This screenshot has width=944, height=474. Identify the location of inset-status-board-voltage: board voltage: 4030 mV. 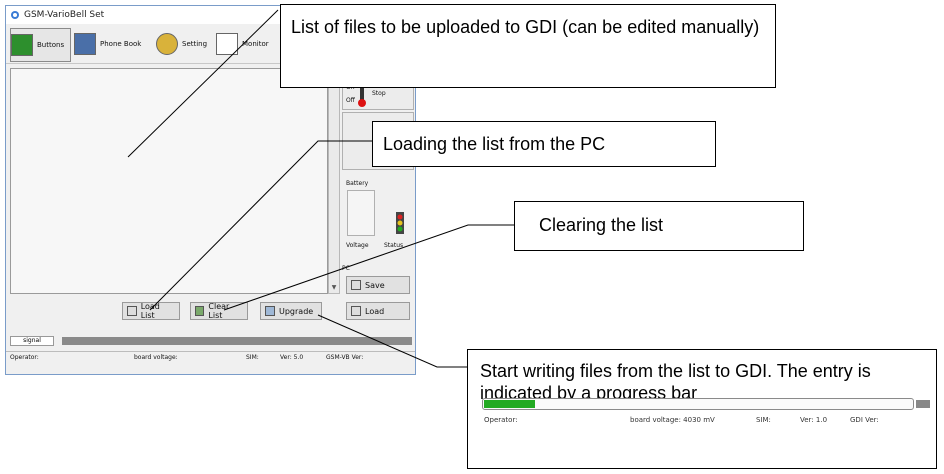
(672, 420).